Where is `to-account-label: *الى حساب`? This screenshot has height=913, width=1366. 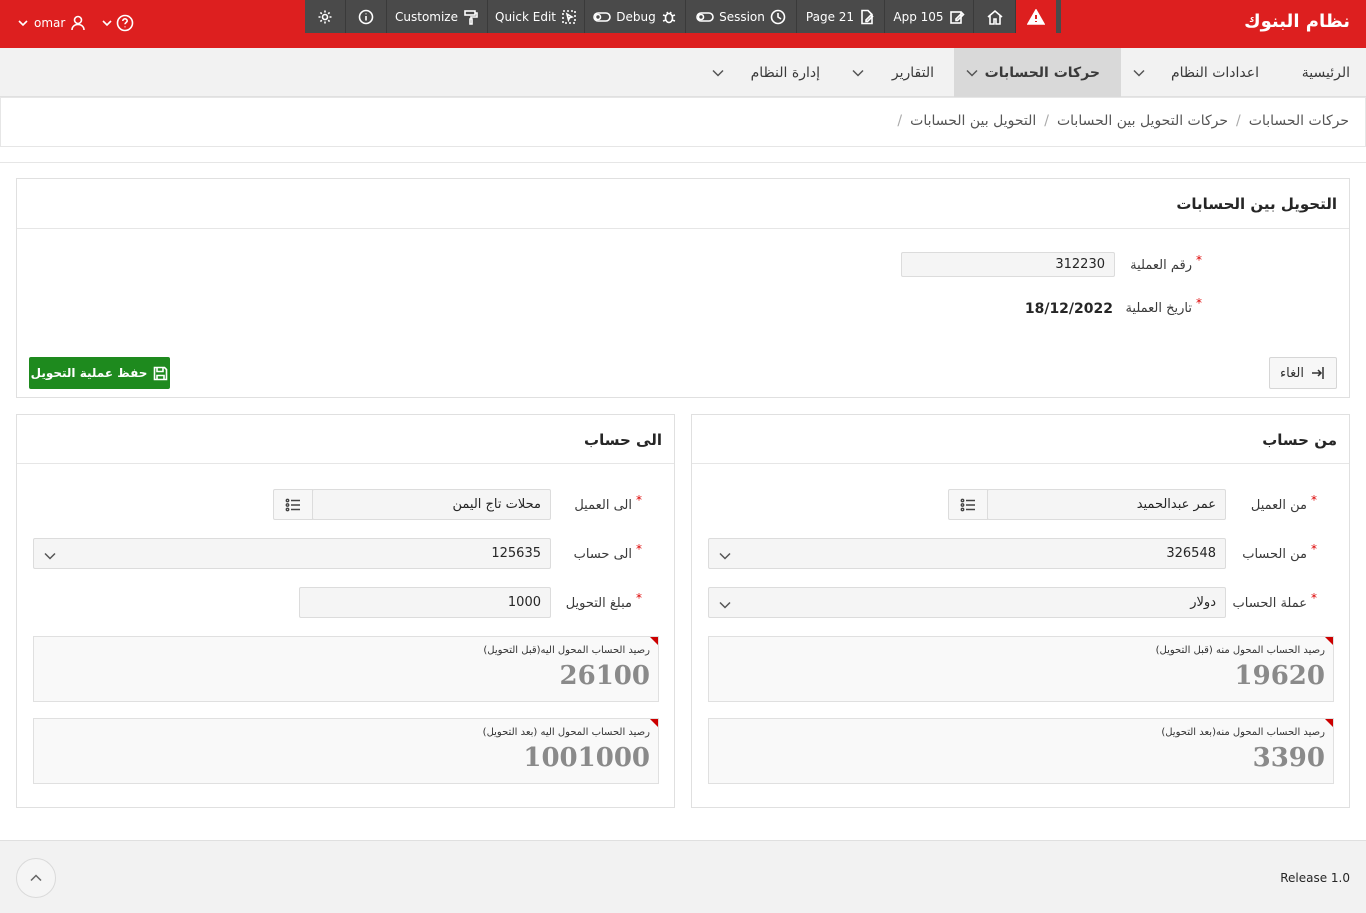
to-account-label: *الى حساب is located at coordinates (607, 552).